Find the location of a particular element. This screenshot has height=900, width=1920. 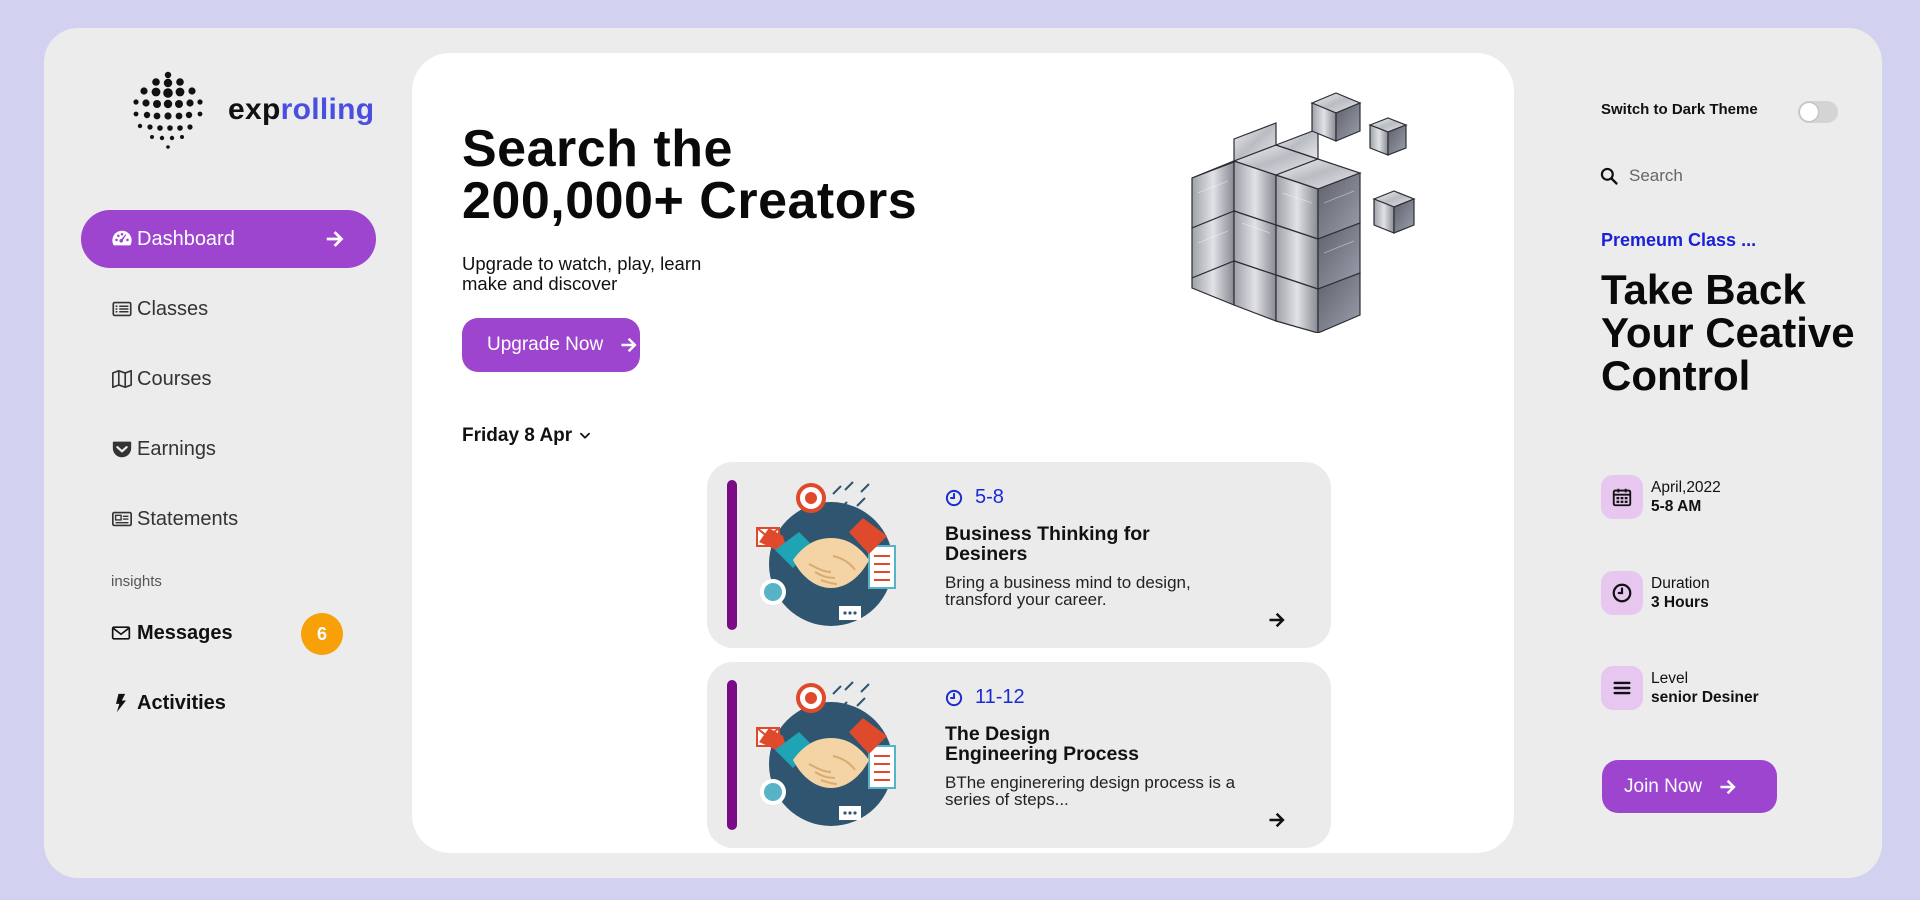

card-time: 5-8 is located at coordinates (974, 497).